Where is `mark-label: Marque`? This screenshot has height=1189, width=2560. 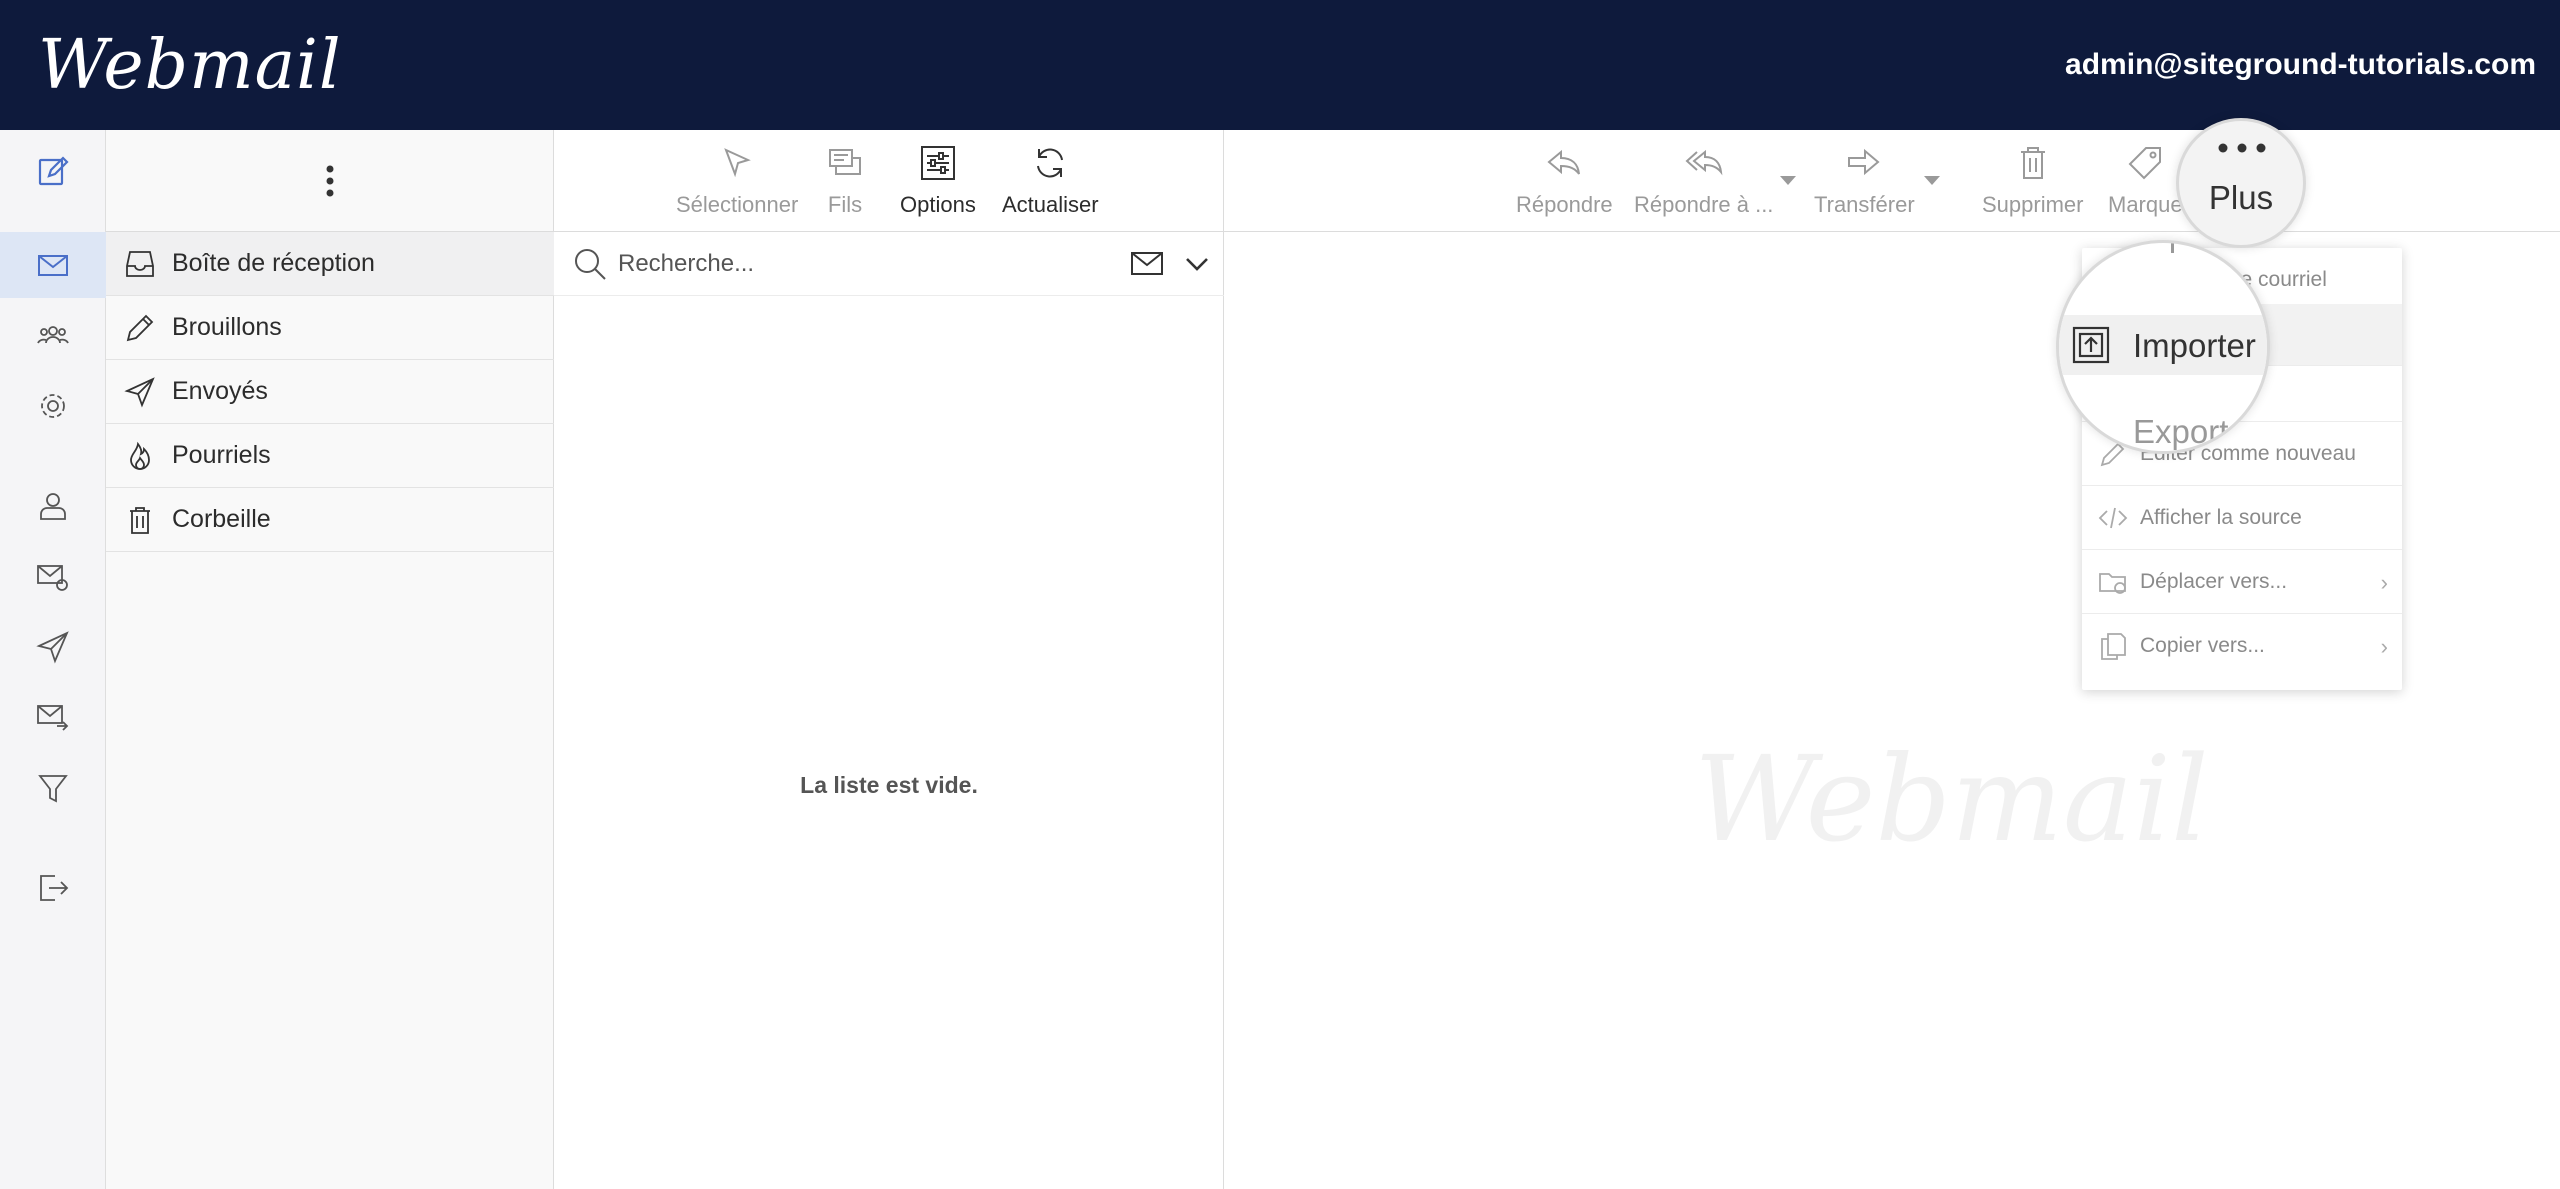 mark-label: Marque is located at coordinates (2145, 205).